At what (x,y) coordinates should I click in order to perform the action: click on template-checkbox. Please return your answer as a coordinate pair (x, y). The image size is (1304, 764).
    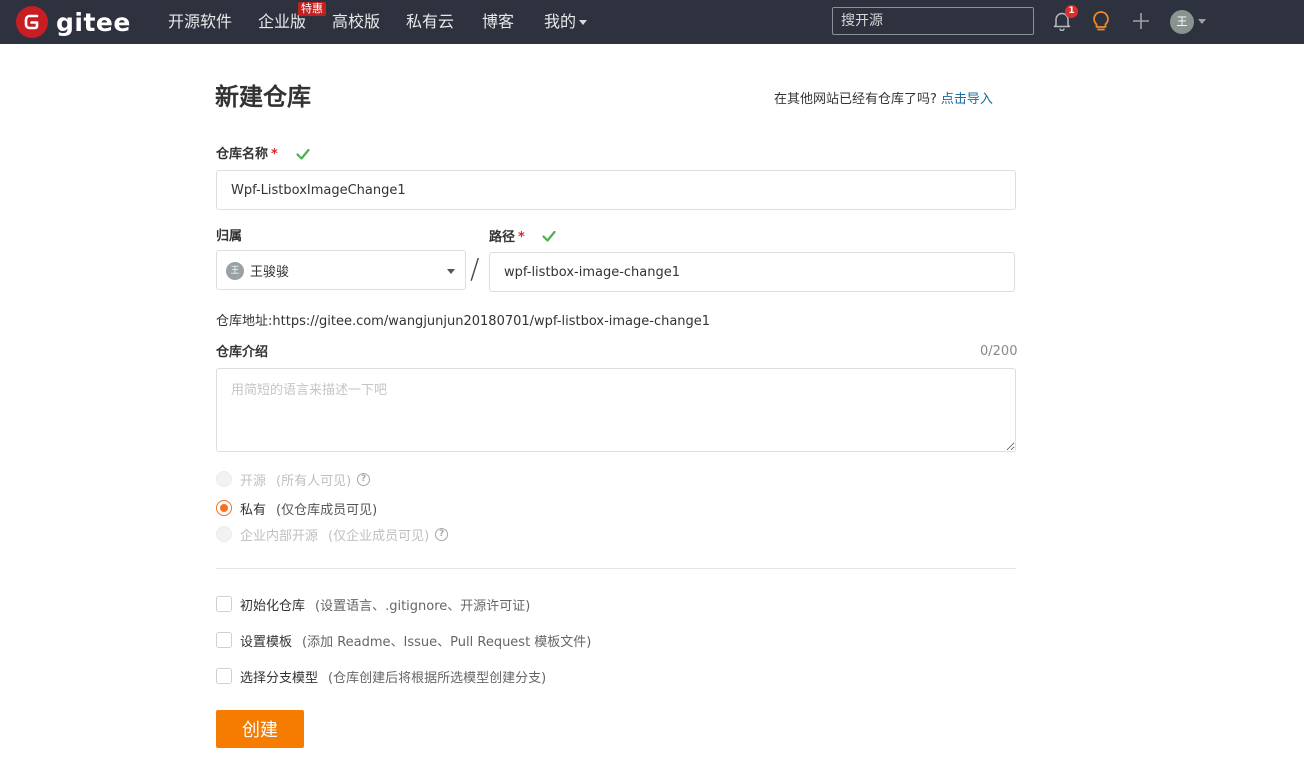
    Looking at the image, I should click on (224, 640).